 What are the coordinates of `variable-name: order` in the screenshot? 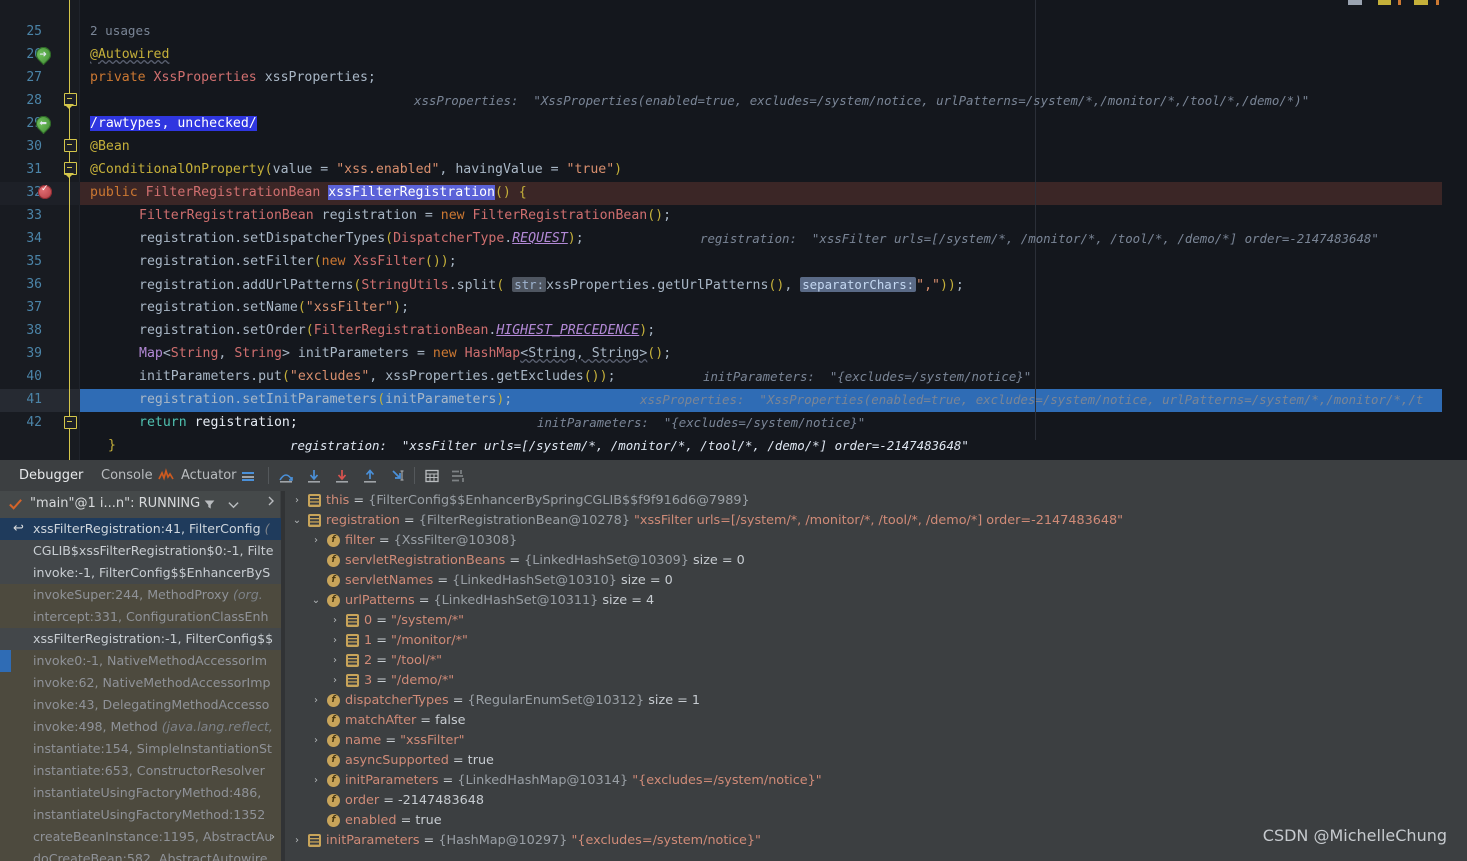 It's located at (362, 800).